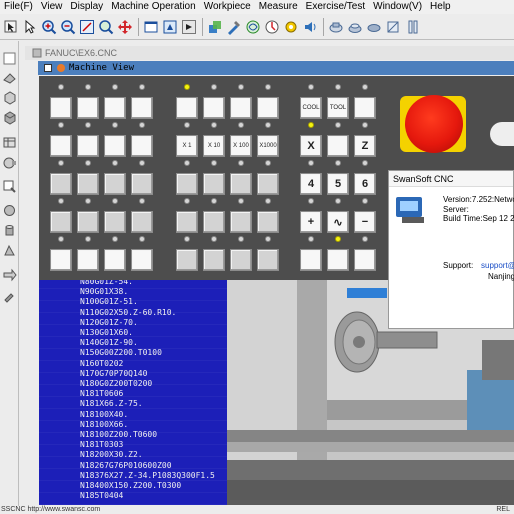 The width and height of the screenshot is (514, 514). I want to click on sound-icon, so click(310, 27).